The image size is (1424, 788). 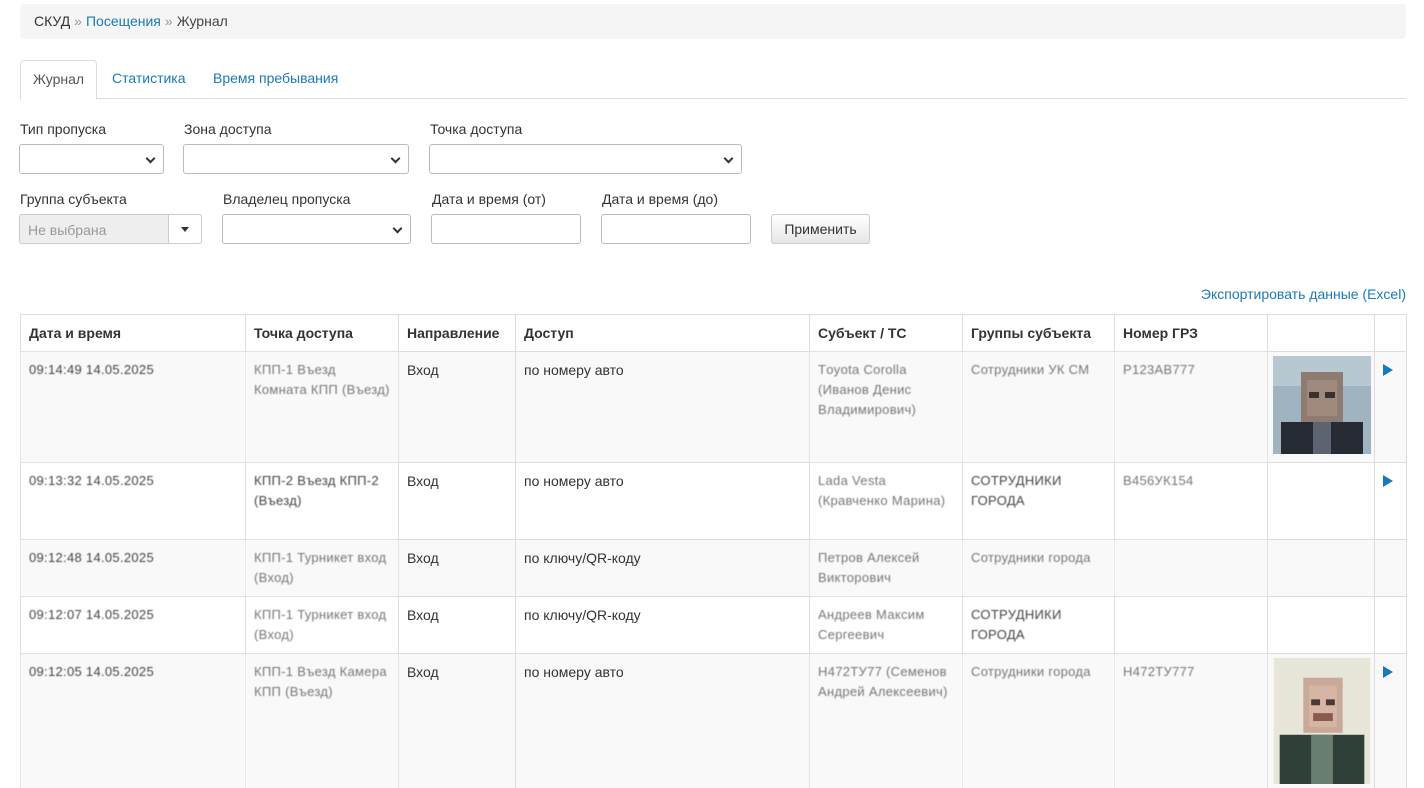 What do you see at coordinates (886, 501) in the screenshot?
I see `cell-subject: Lada Vesta (Кравченко Марина)` at bounding box center [886, 501].